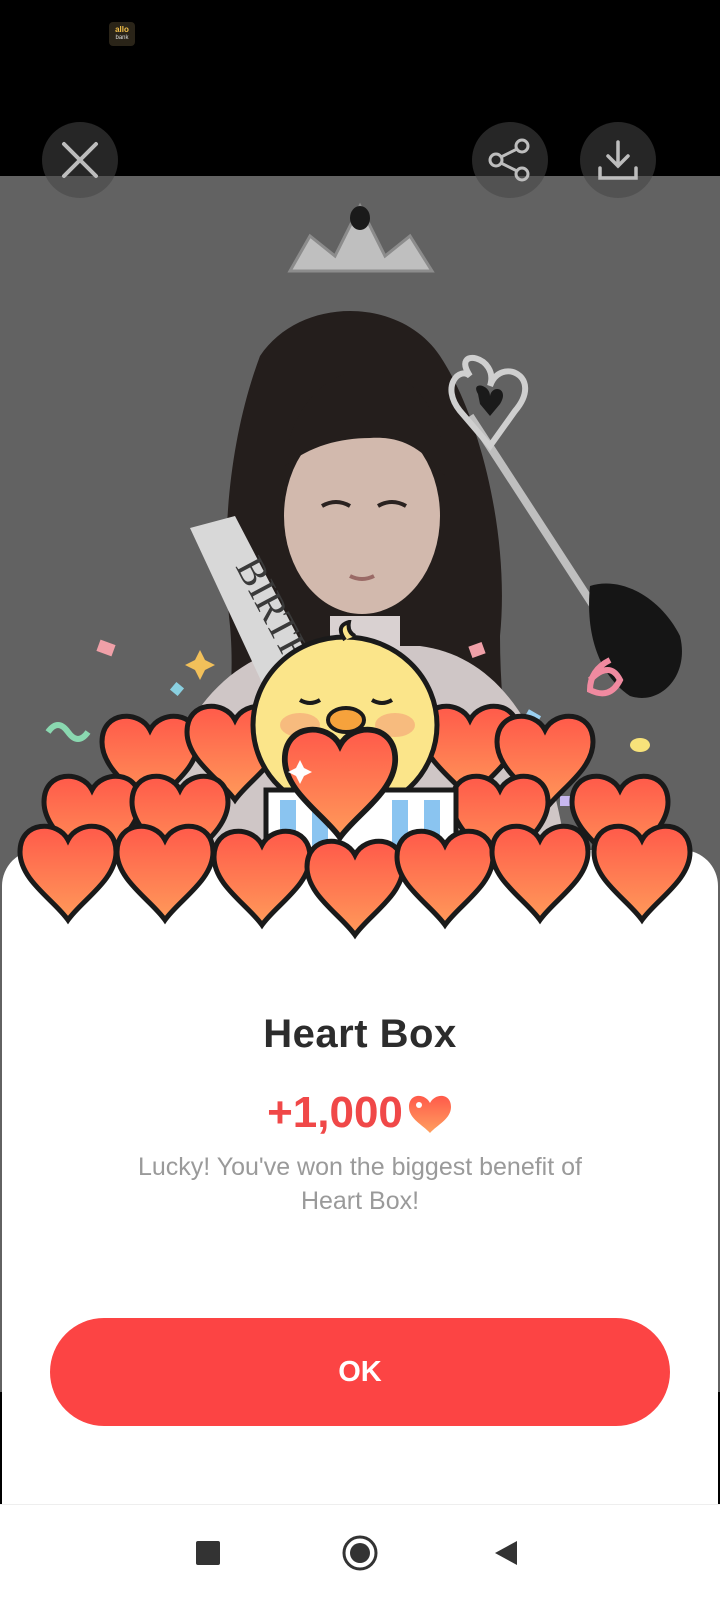 The height and width of the screenshot is (1601, 720). Describe the element at coordinates (429, 1114) in the screenshot. I see `heart-icon` at that location.